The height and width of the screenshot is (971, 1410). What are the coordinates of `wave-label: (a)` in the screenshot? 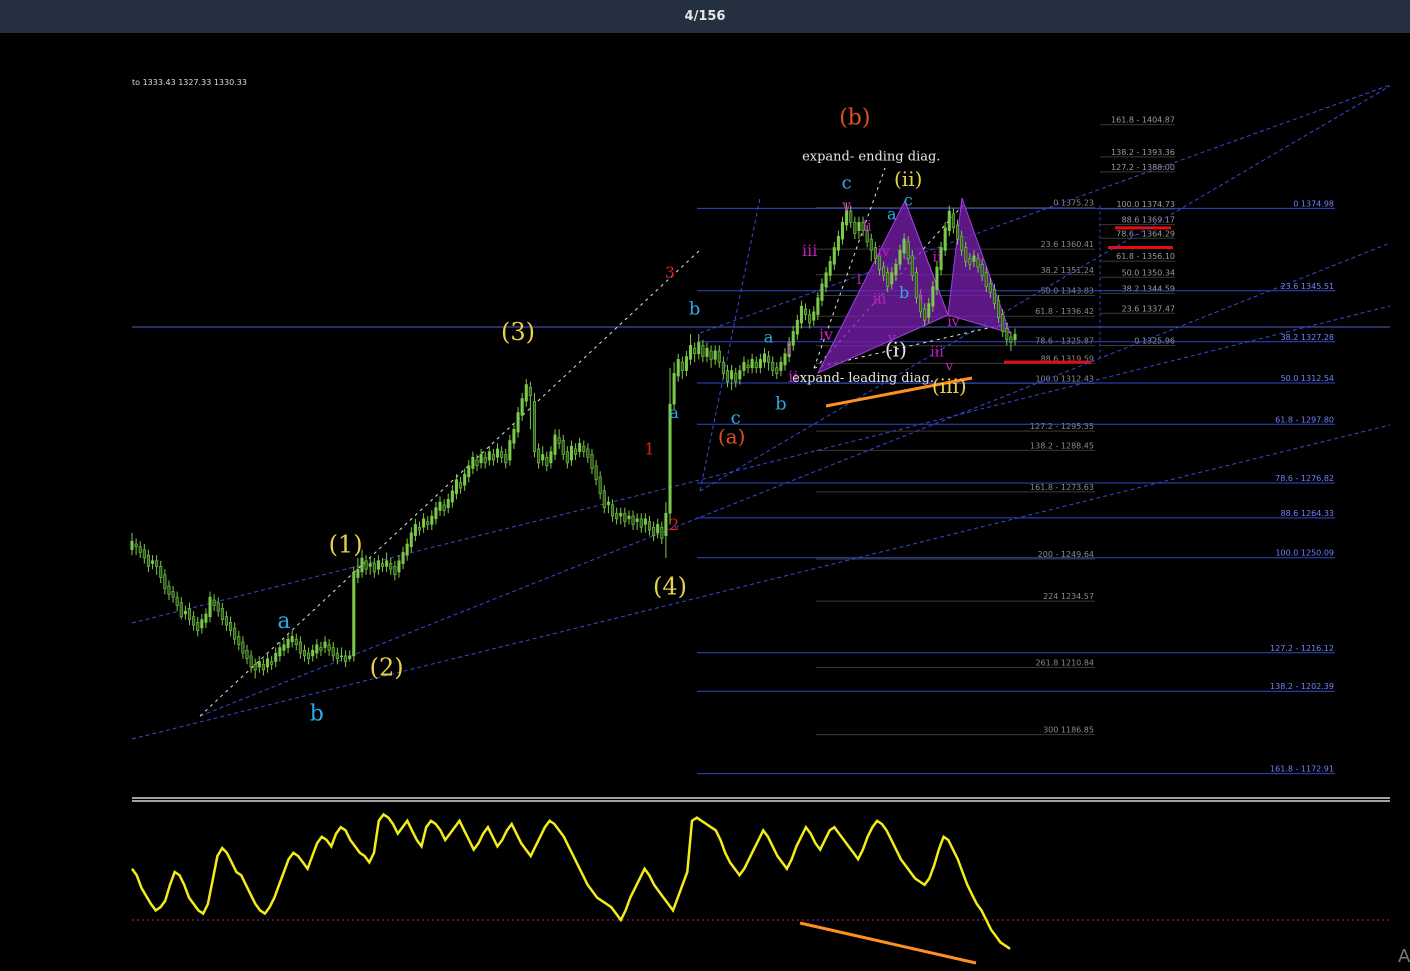 It's located at (732, 436).